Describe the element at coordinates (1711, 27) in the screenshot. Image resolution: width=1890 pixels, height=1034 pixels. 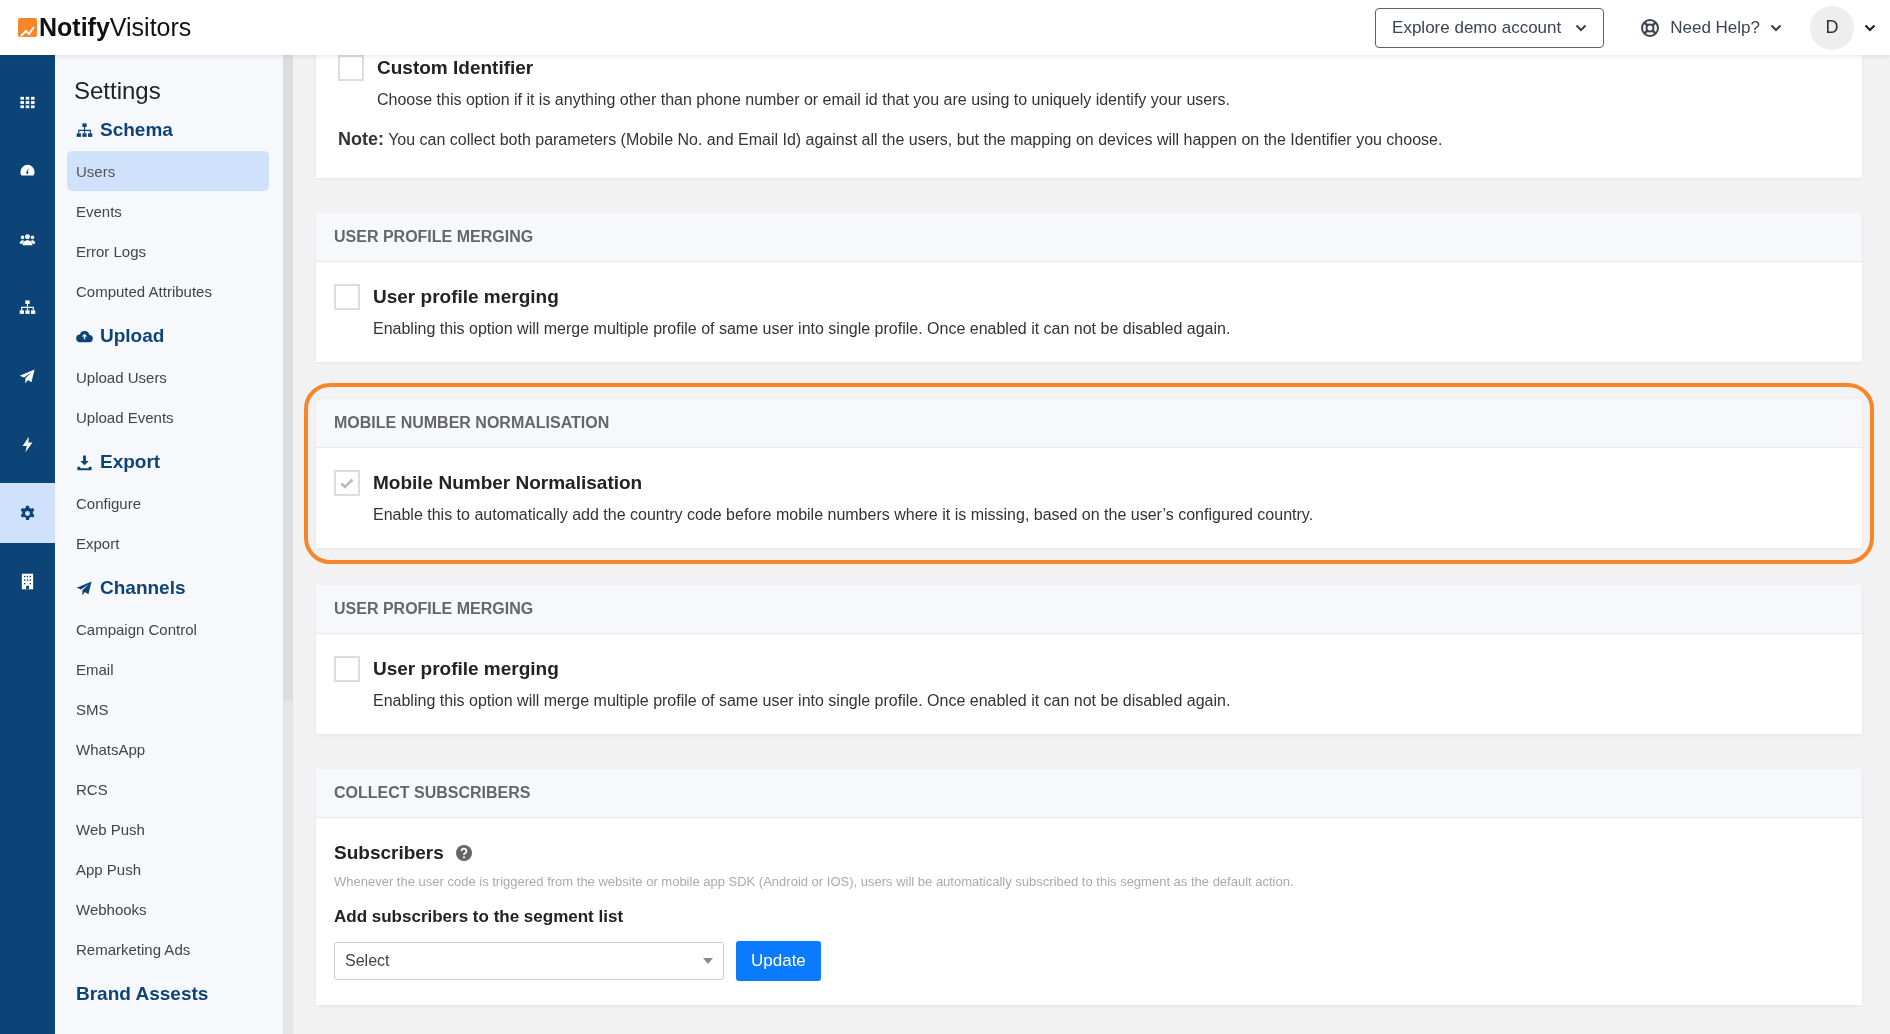
I see `help-menu: Need Help?` at that location.